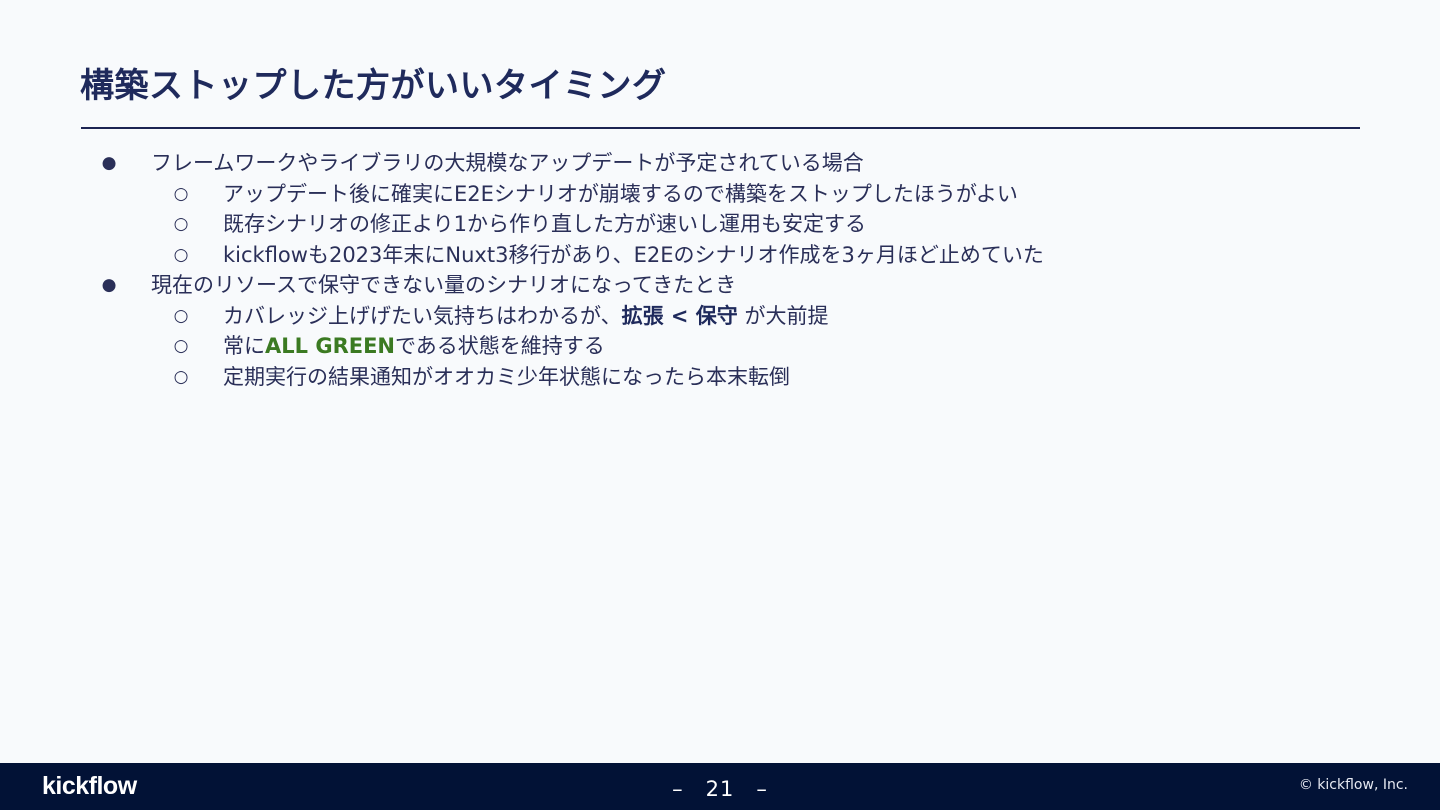  I want to click on title-divider, so click(720, 128).